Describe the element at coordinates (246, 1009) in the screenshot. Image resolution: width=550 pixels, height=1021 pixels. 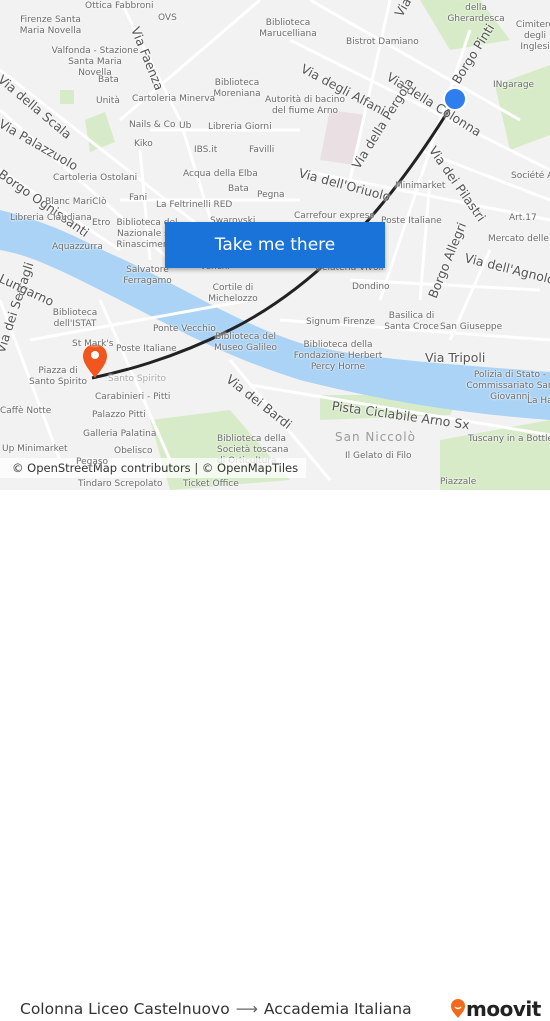
I see `arrow-right-icon: ⟶` at that location.